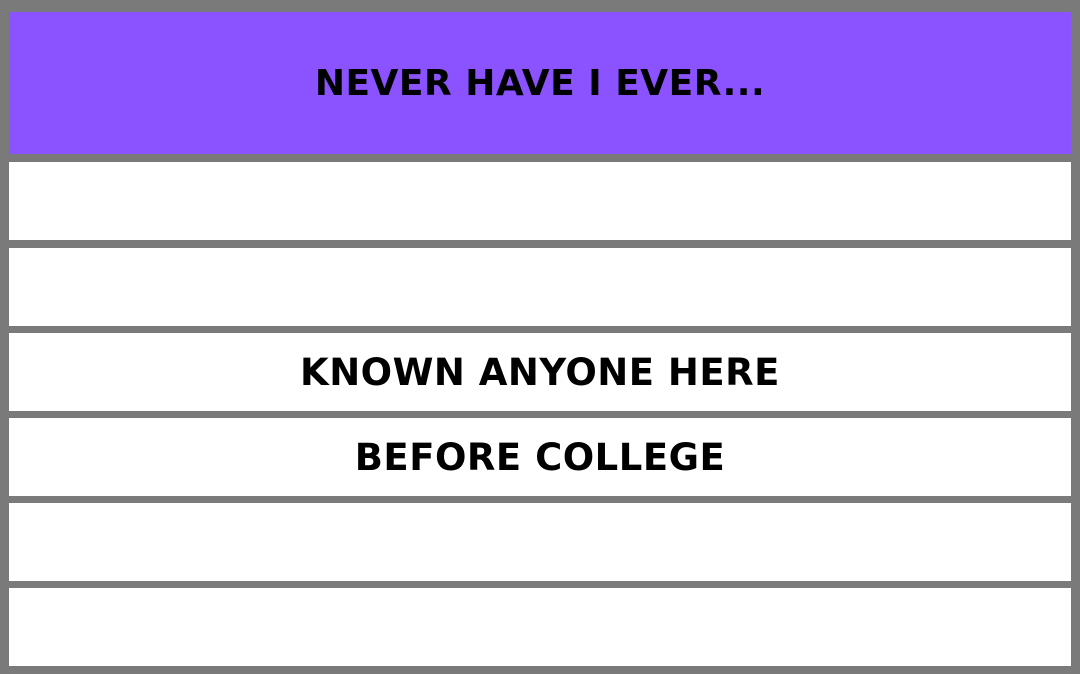  I want to click on list-row-4: BEFORE COLLEGE, so click(540, 457).